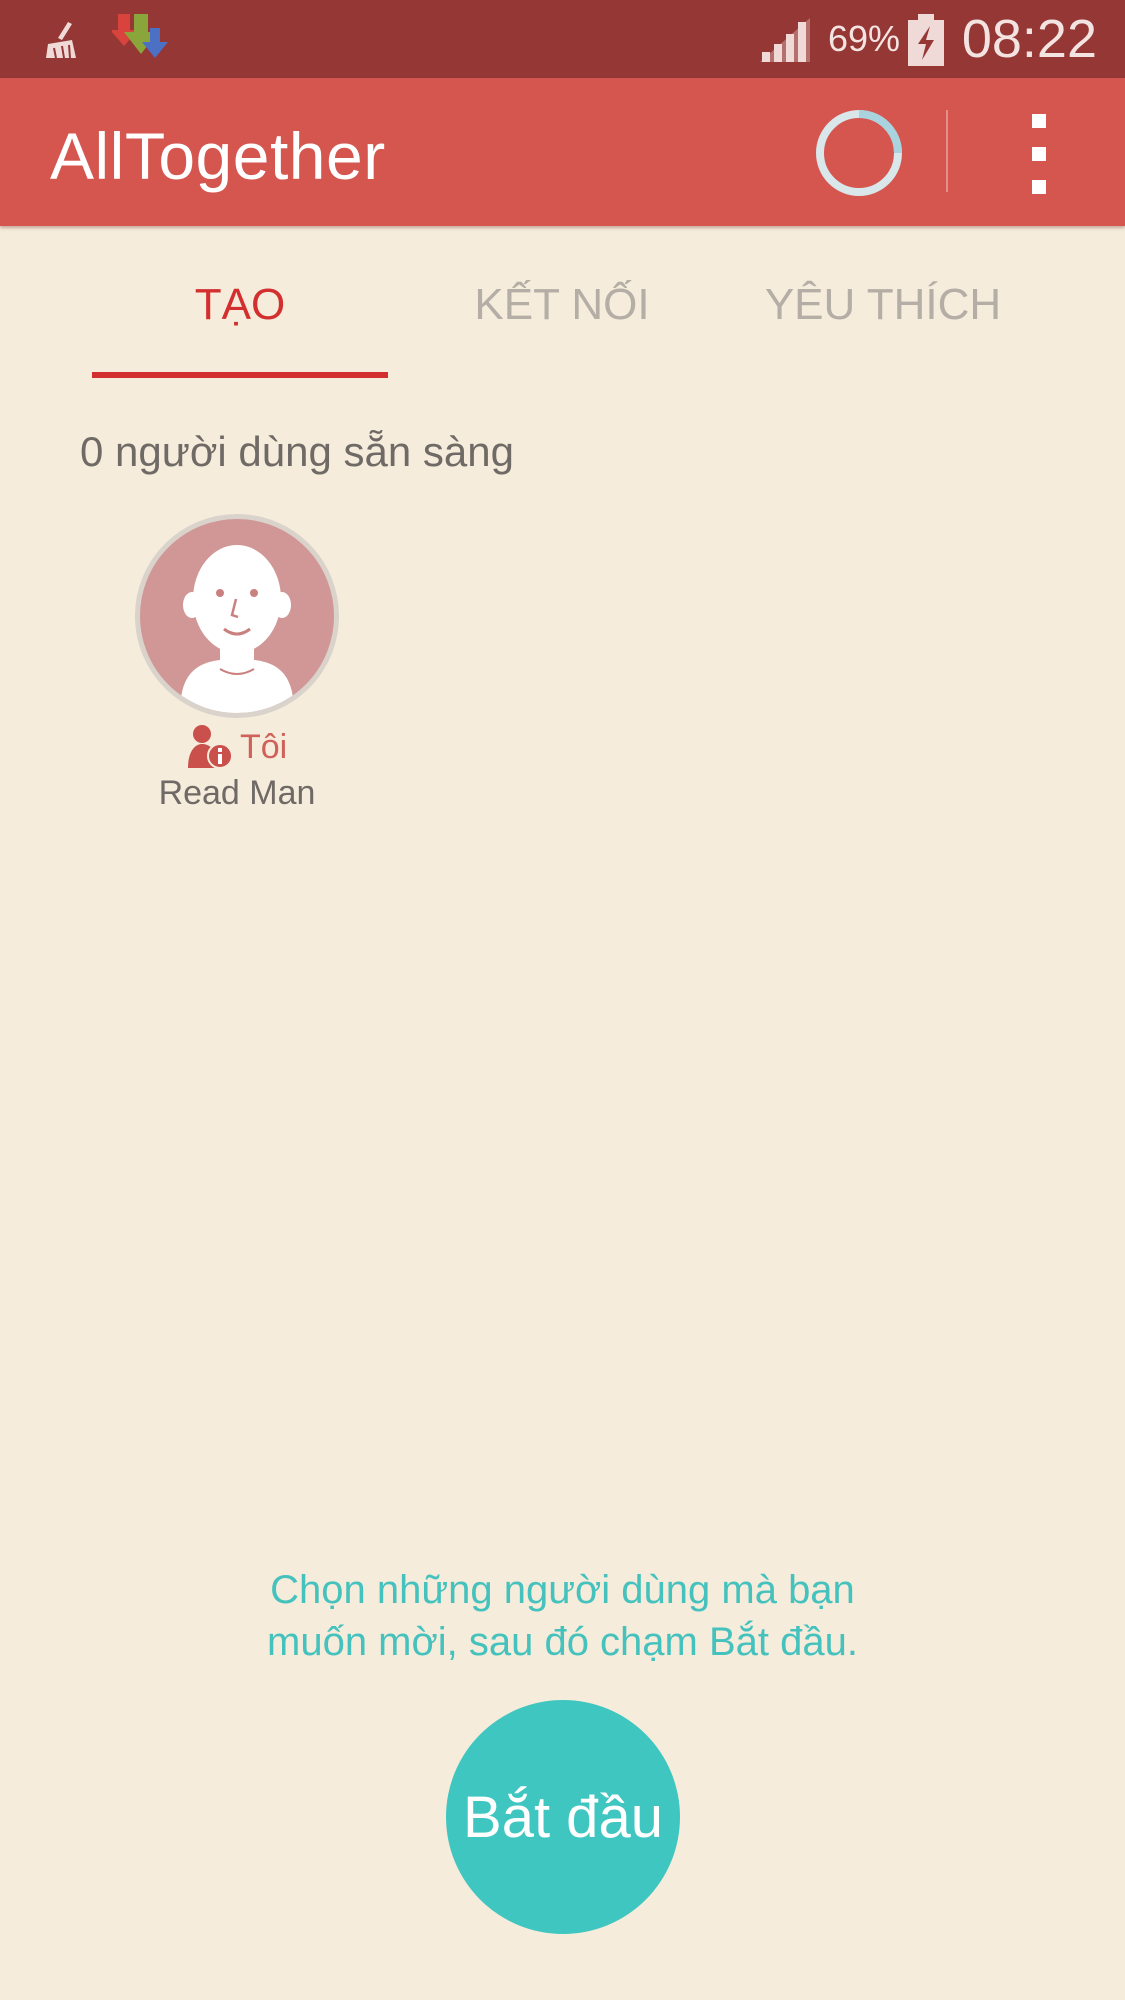 The height and width of the screenshot is (2000, 1125). Describe the element at coordinates (218, 156) in the screenshot. I see `app-title: AllTogether` at that location.